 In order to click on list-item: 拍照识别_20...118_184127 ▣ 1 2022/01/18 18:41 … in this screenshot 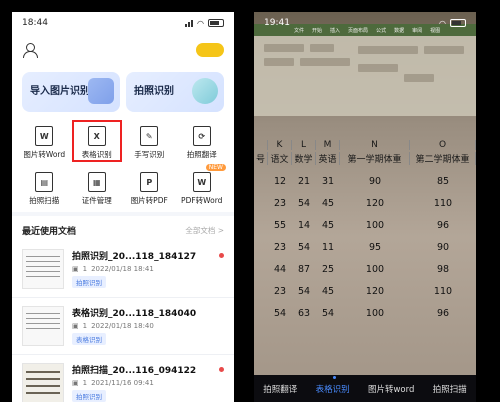, I will do `click(123, 269)`.